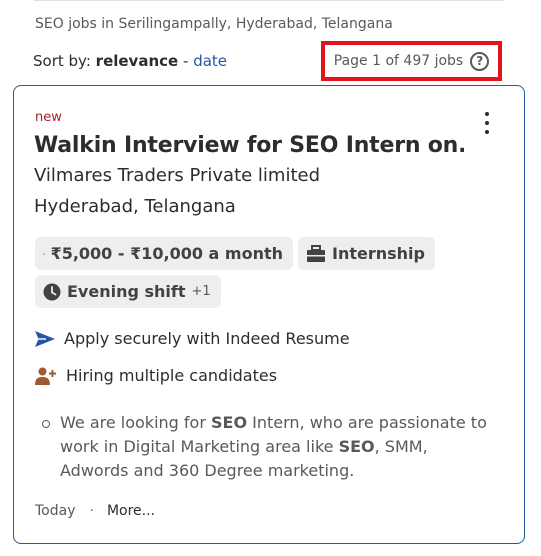  What do you see at coordinates (201, 291) in the screenshot?
I see `shift-extra-count: +1` at bounding box center [201, 291].